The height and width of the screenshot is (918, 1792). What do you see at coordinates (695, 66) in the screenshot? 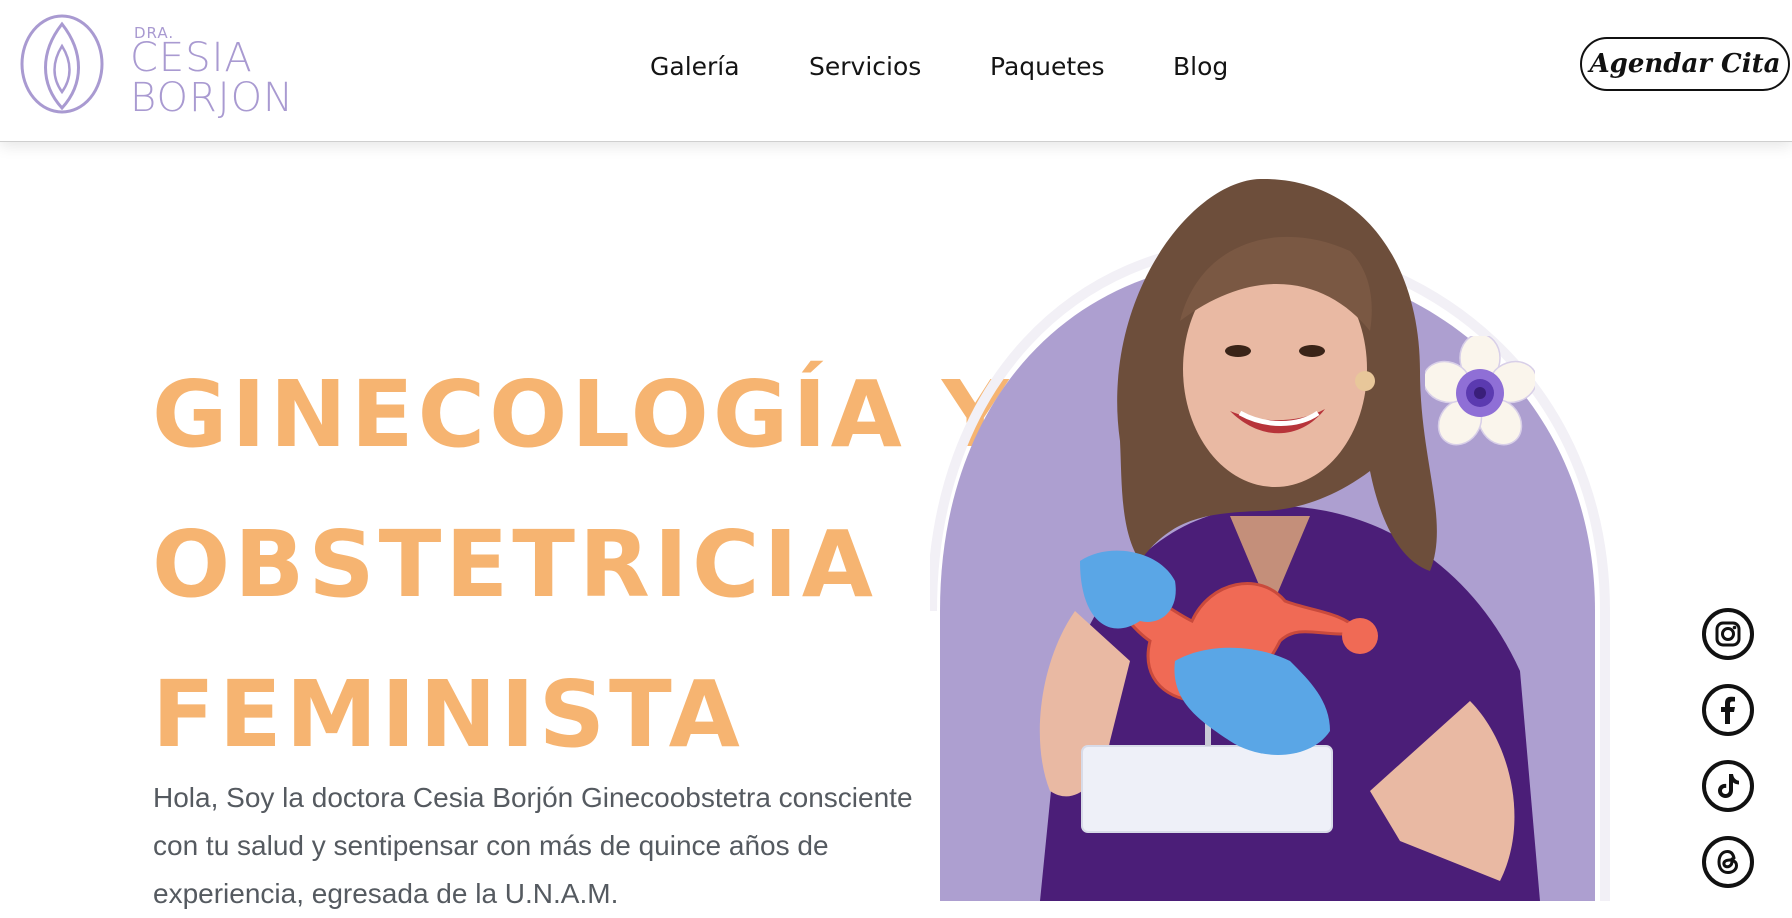
I see `nav-galeria: Galería` at bounding box center [695, 66].